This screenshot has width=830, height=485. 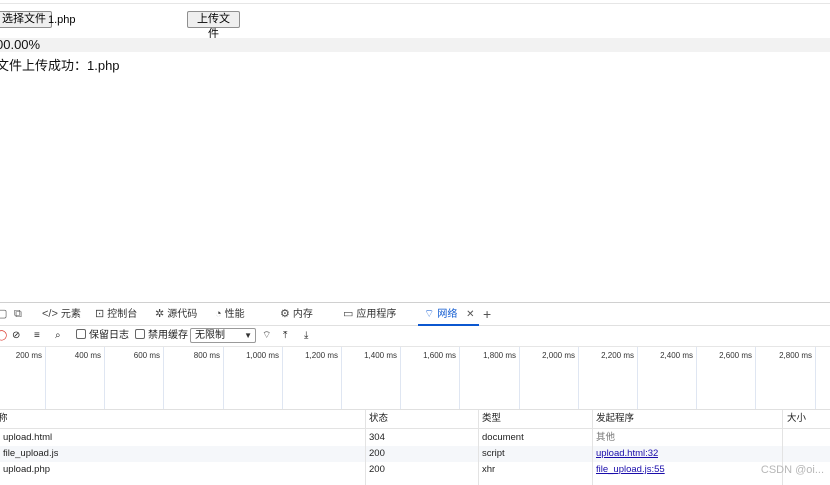 What do you see at coordinates (415, 336) in the screenshot?
I see `network-toolbar: ◯ ⊘ ≡ ⌕ 保留日志 禁用缓存 无限制 ▼ ⌔ ⤒ ⤓` at bounding box center [415, 336].